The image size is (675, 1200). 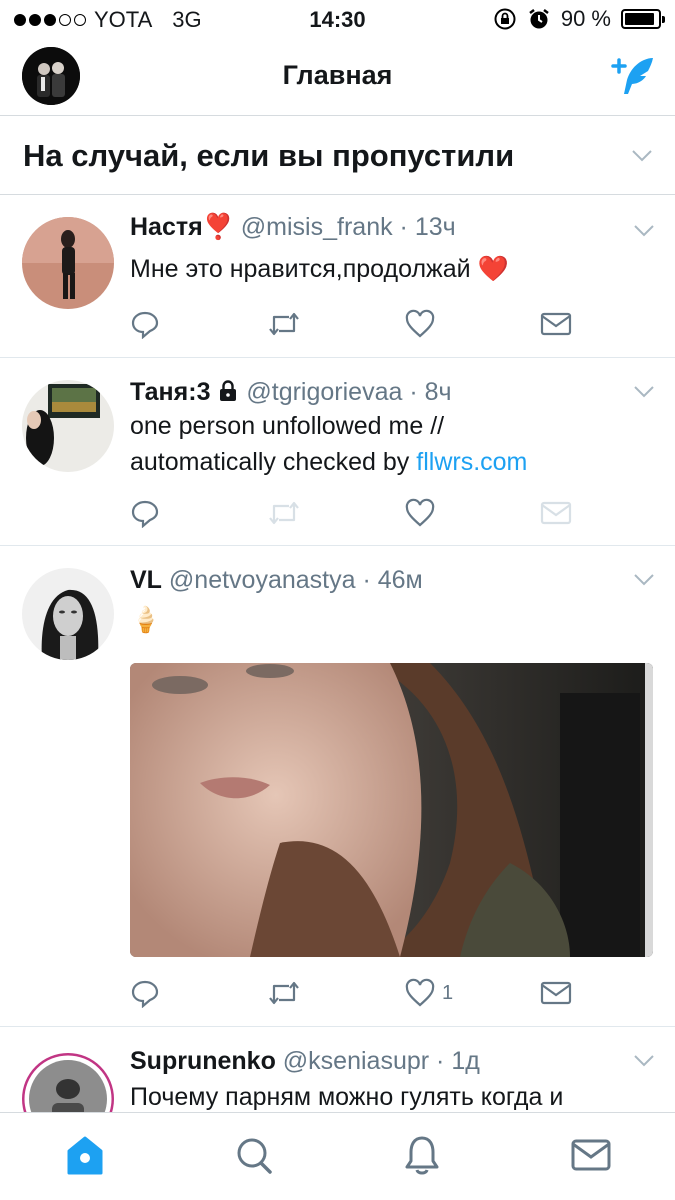 What do you see at coordinates (347, 1097) in the screenshot?
I see `tweet-text: Почему парням можно гулять когда и` at bounding box center [347, 1097].